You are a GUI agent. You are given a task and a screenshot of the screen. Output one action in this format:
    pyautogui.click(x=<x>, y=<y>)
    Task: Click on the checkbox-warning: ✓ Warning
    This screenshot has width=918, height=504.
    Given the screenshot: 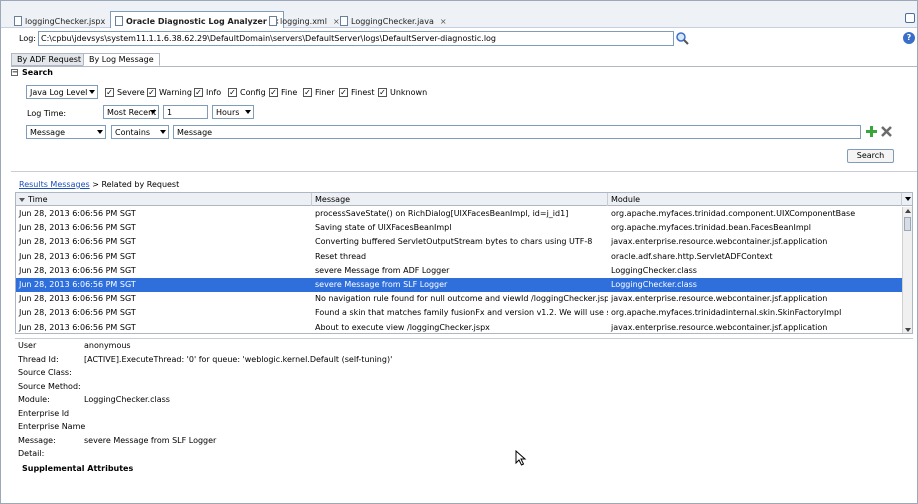 What is the action you would take?
    pyautogui.click(x=169, y=92)
    